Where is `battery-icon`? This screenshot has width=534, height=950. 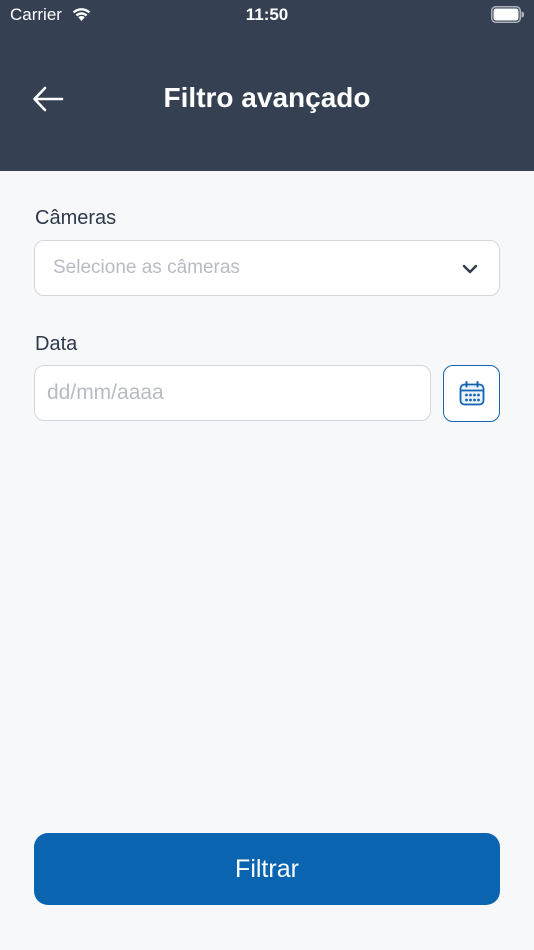 battery-icon is located at coordinates (507, 14).